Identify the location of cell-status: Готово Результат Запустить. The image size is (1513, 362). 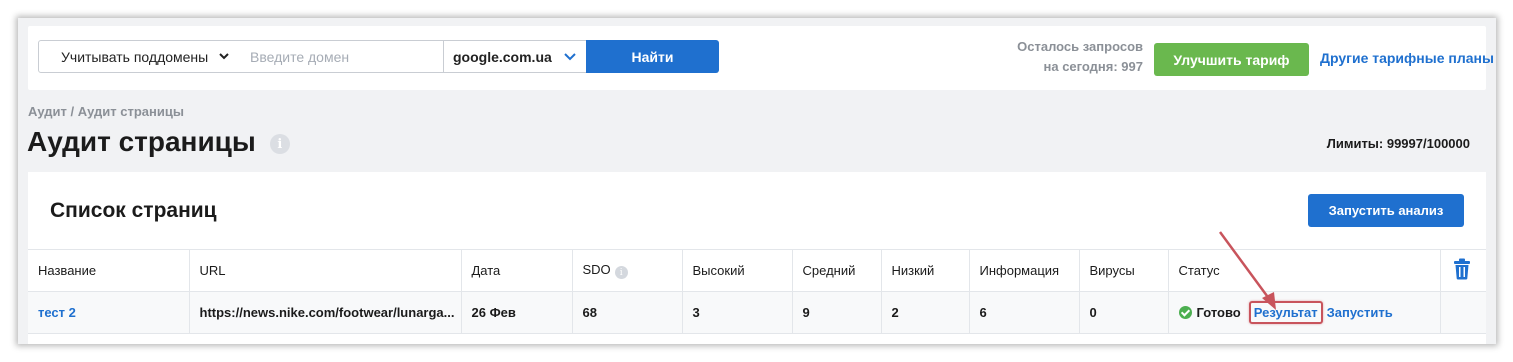
(1304, 312).